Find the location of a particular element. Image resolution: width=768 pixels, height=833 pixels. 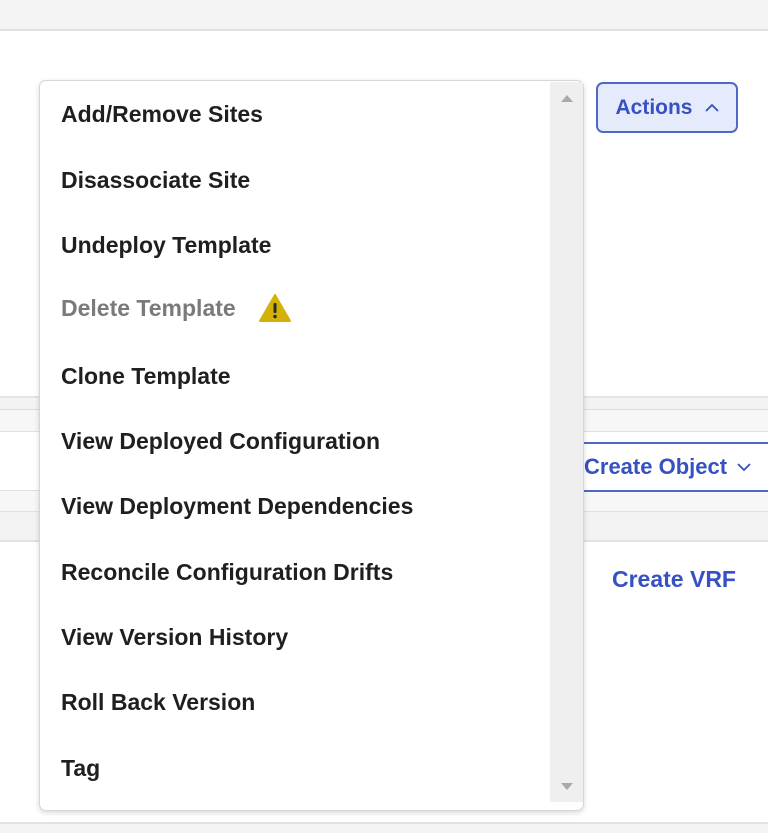

create-object-label: Create Object is located at coordinates (656, 466).